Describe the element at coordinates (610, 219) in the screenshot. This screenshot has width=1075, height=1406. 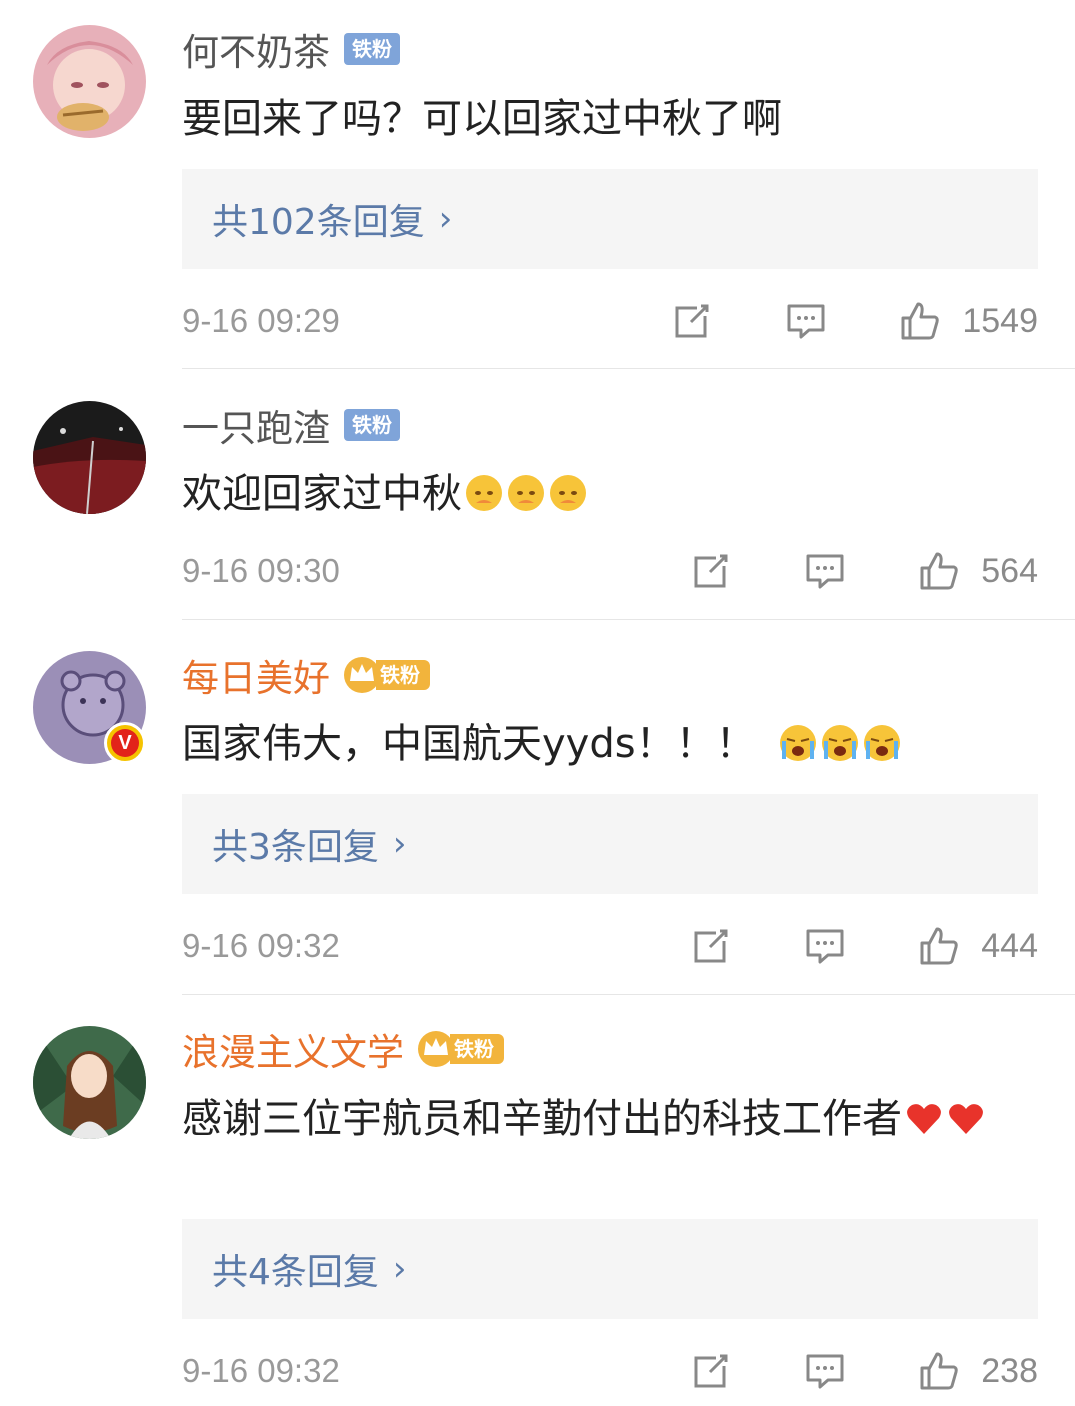
I see `view-replies-button: 共102条回复 ›` at that location.